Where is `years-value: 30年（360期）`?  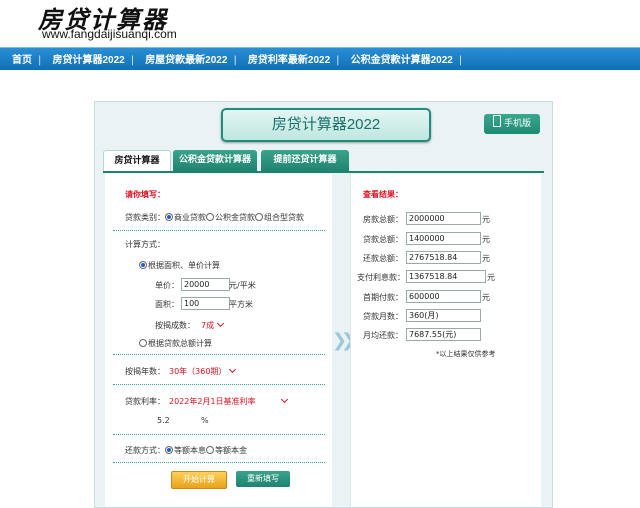
years-value: 30年（360期） is located at coordinates (197, 371).